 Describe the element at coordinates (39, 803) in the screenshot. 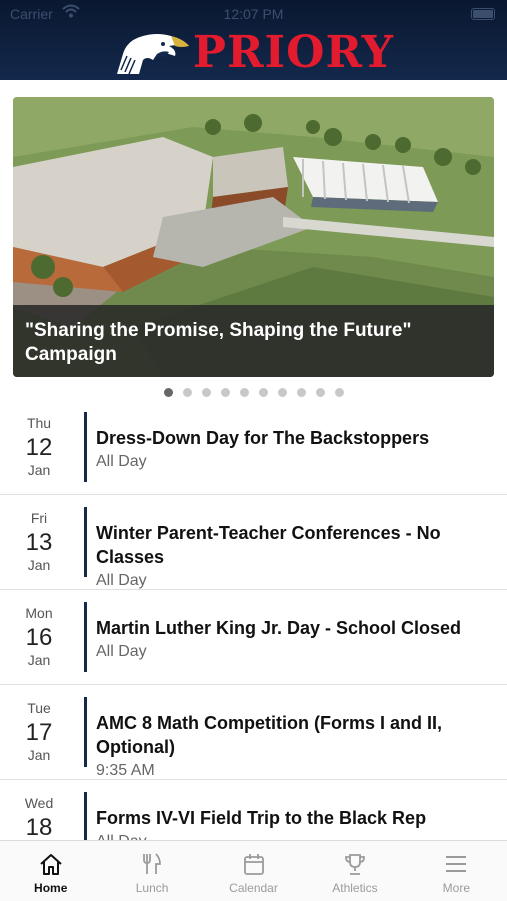

I see `event-weekday: Wed` at that location.